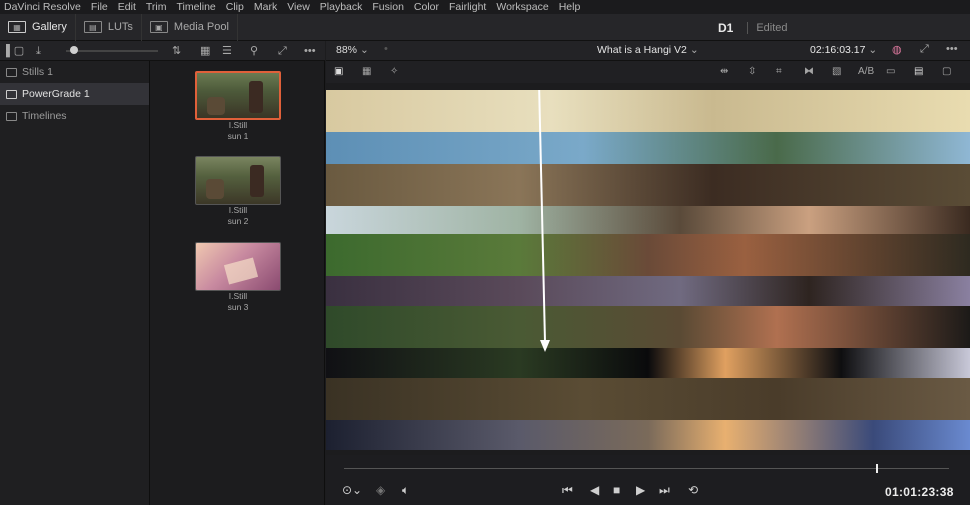 The width and height of the screenshot is (970, 505). Describe the element at coordinates (347, 50) in the screenshot. I see `zoom-value: 88%` at that location.